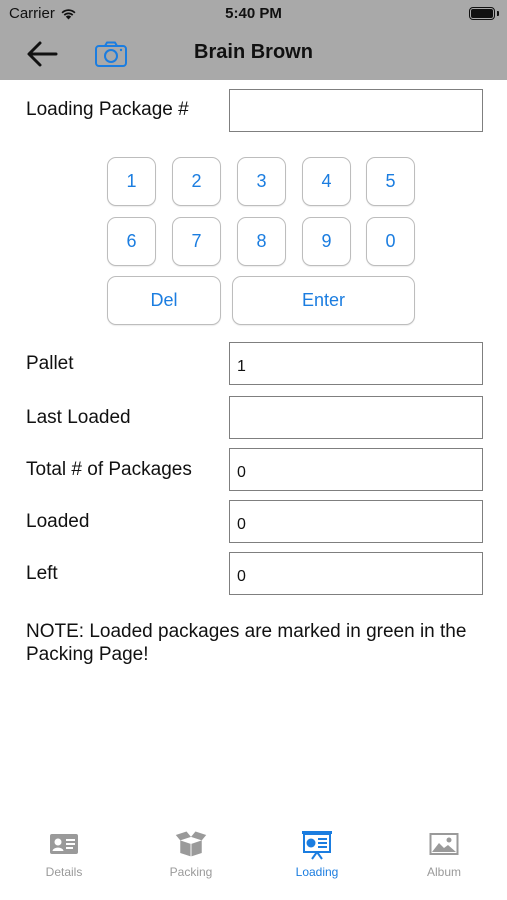 The image size is (507, 900). Describe the element at coordinates (356, 417) in the screenshot. I see `last-loaded-field` at that location.